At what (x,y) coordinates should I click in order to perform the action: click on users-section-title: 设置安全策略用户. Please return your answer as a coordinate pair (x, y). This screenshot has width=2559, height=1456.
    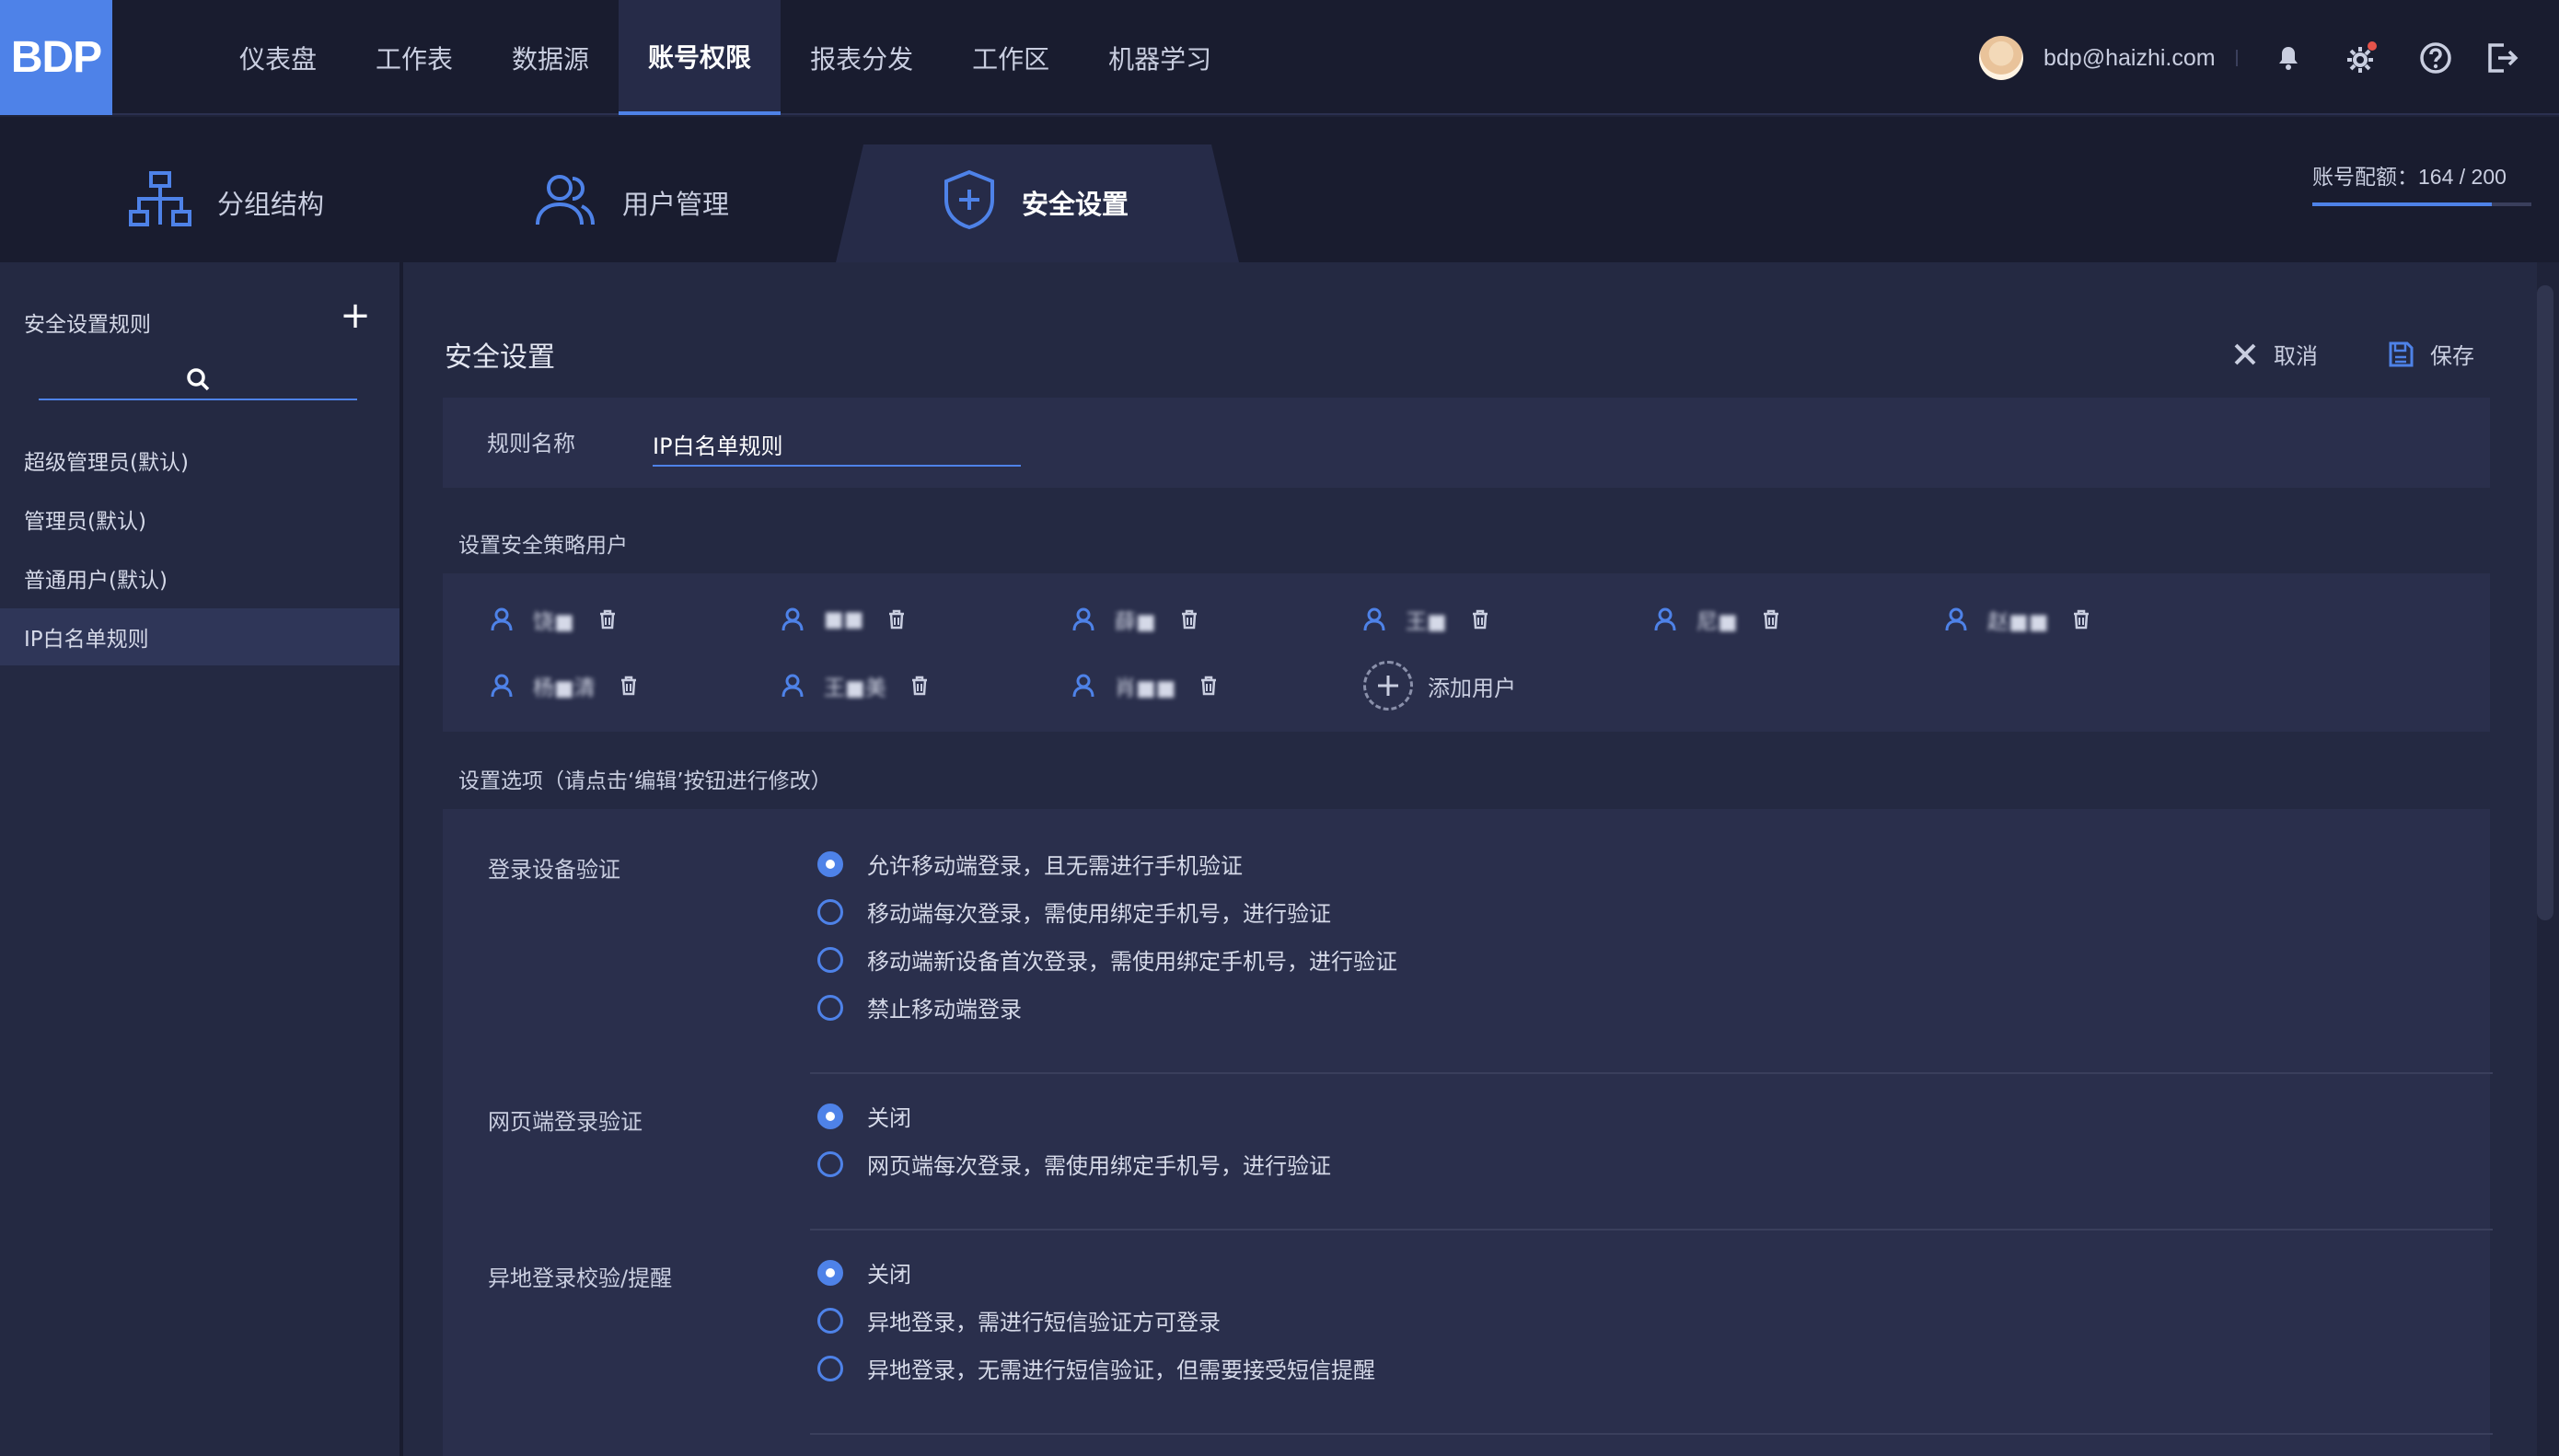
    Looking at the image, I should click on (543, 546).